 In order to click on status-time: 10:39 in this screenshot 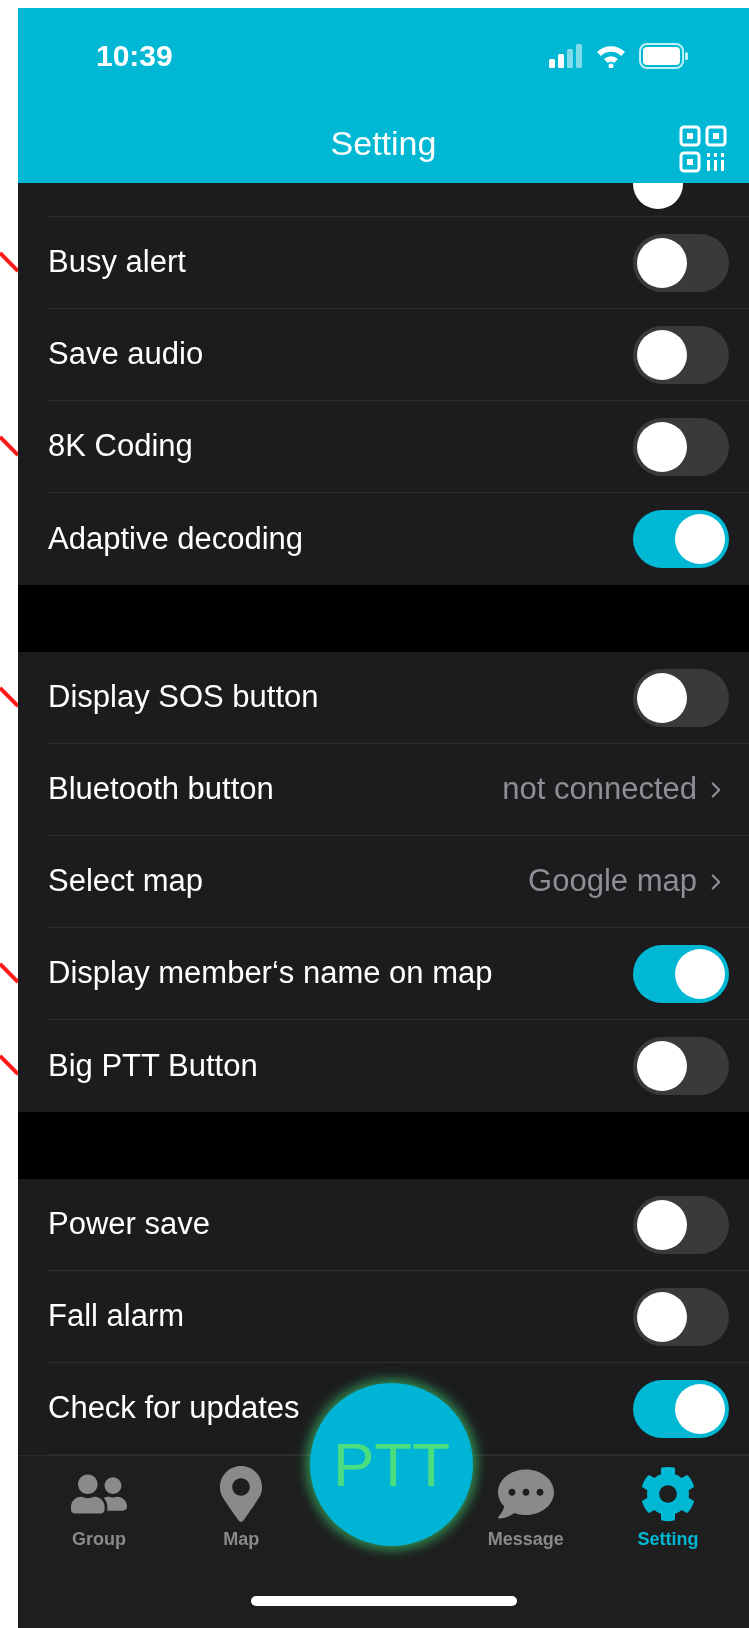, I will do `click(134, 56)`.